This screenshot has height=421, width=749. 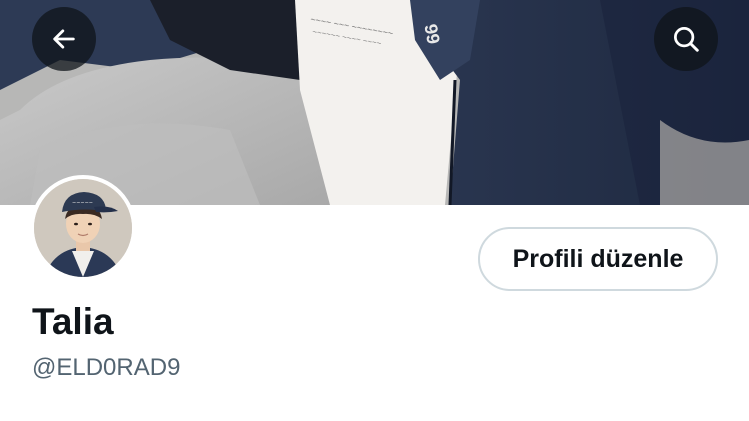 I want to click on svg-text: 99, so click(x=431, y=33).